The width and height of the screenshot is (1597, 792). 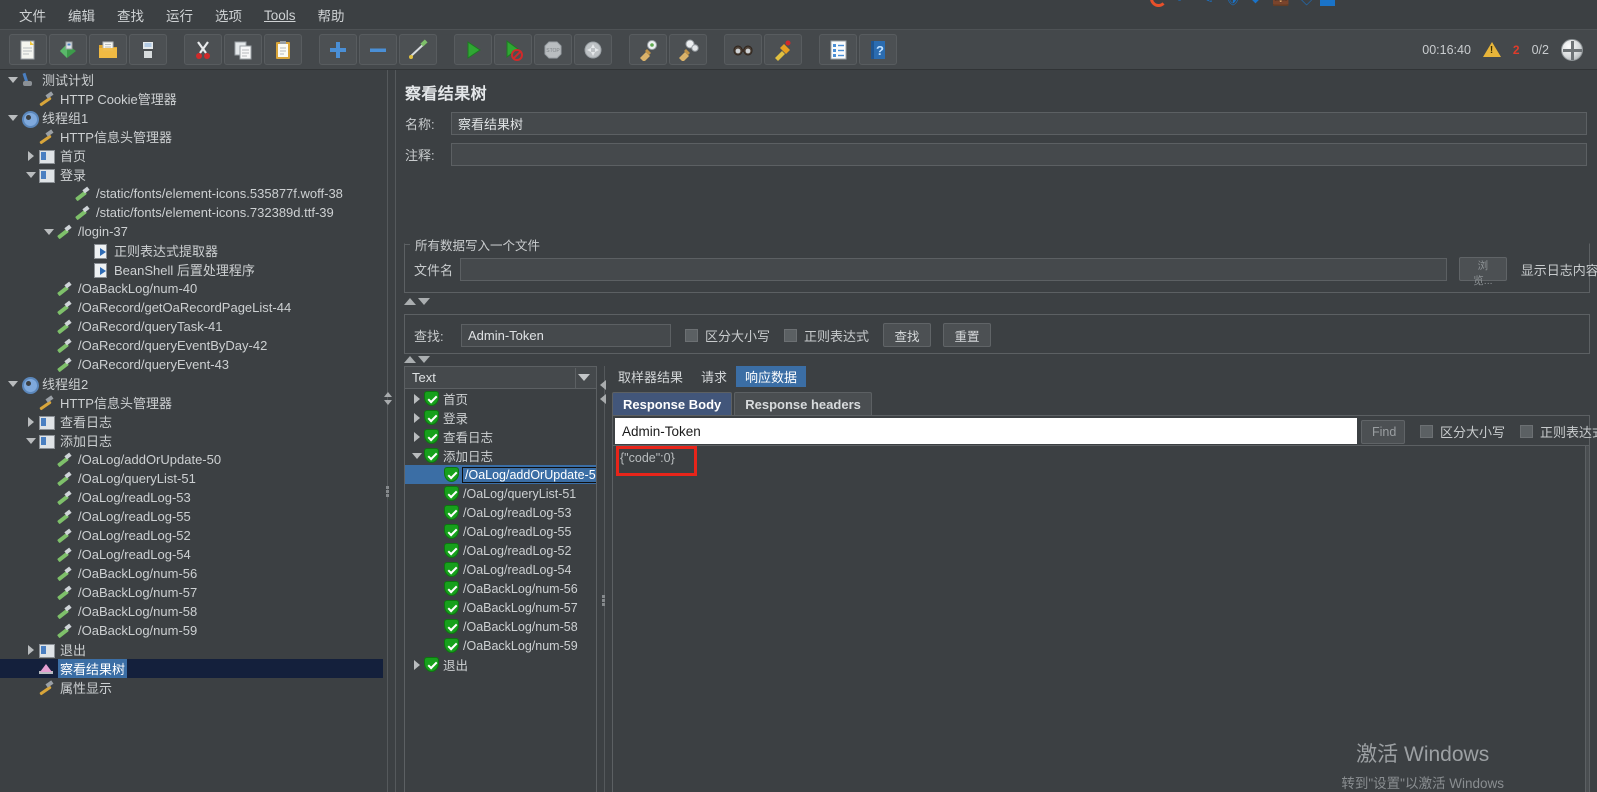 I want to click on open-button, so click(x=108, y=49).